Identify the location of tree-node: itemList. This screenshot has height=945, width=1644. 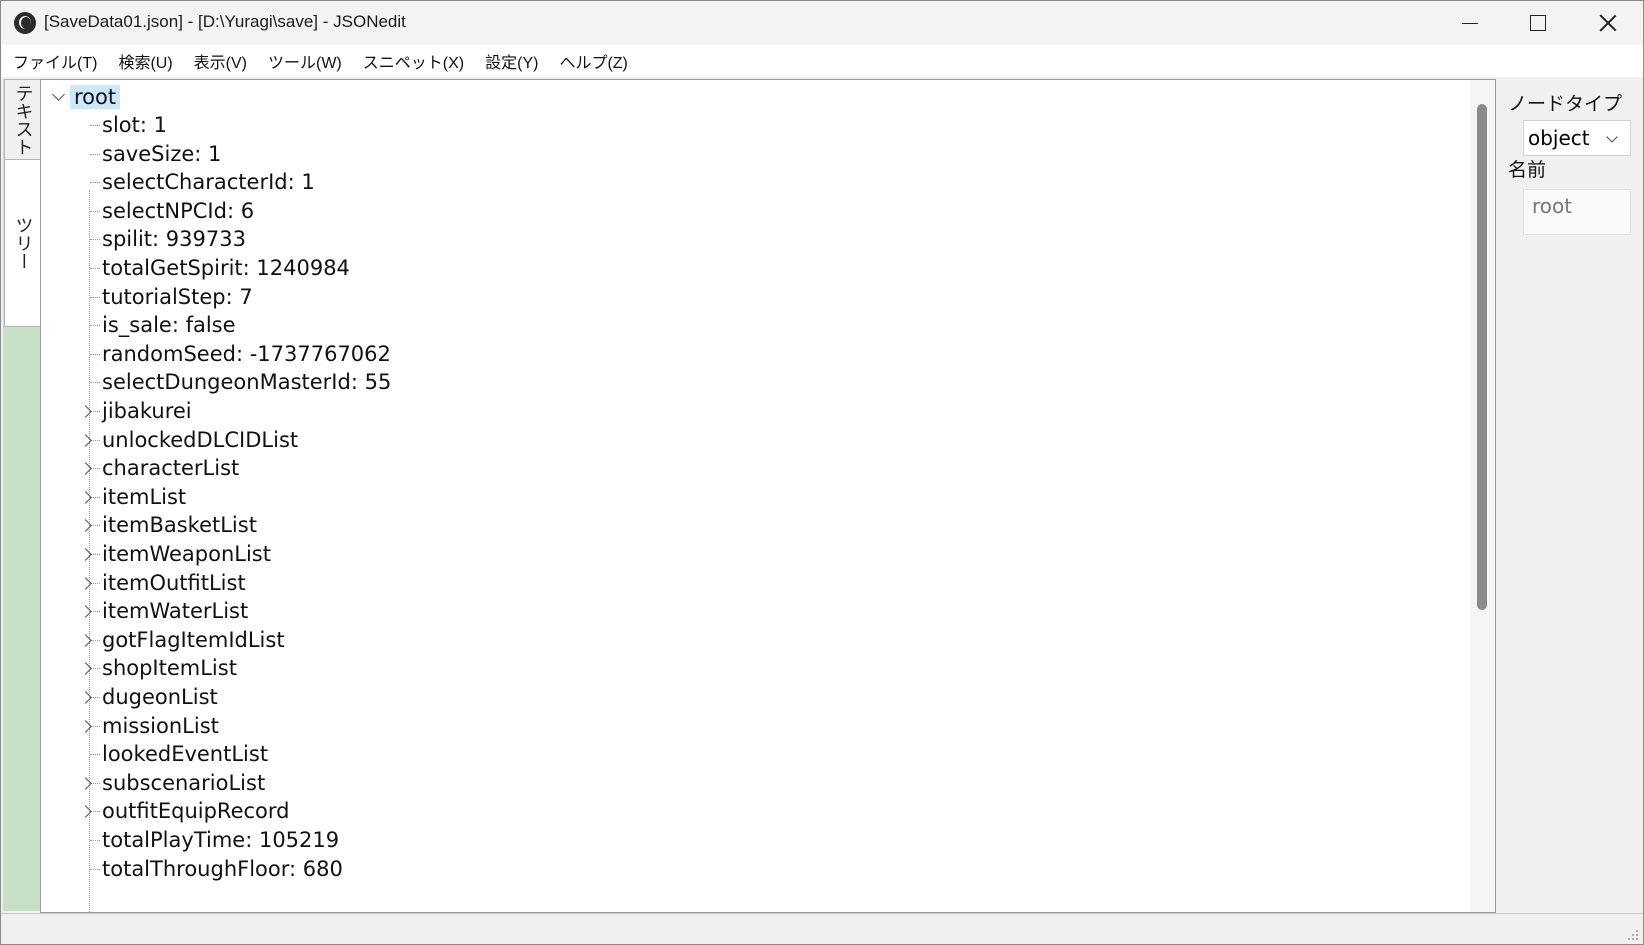
(144, 497).